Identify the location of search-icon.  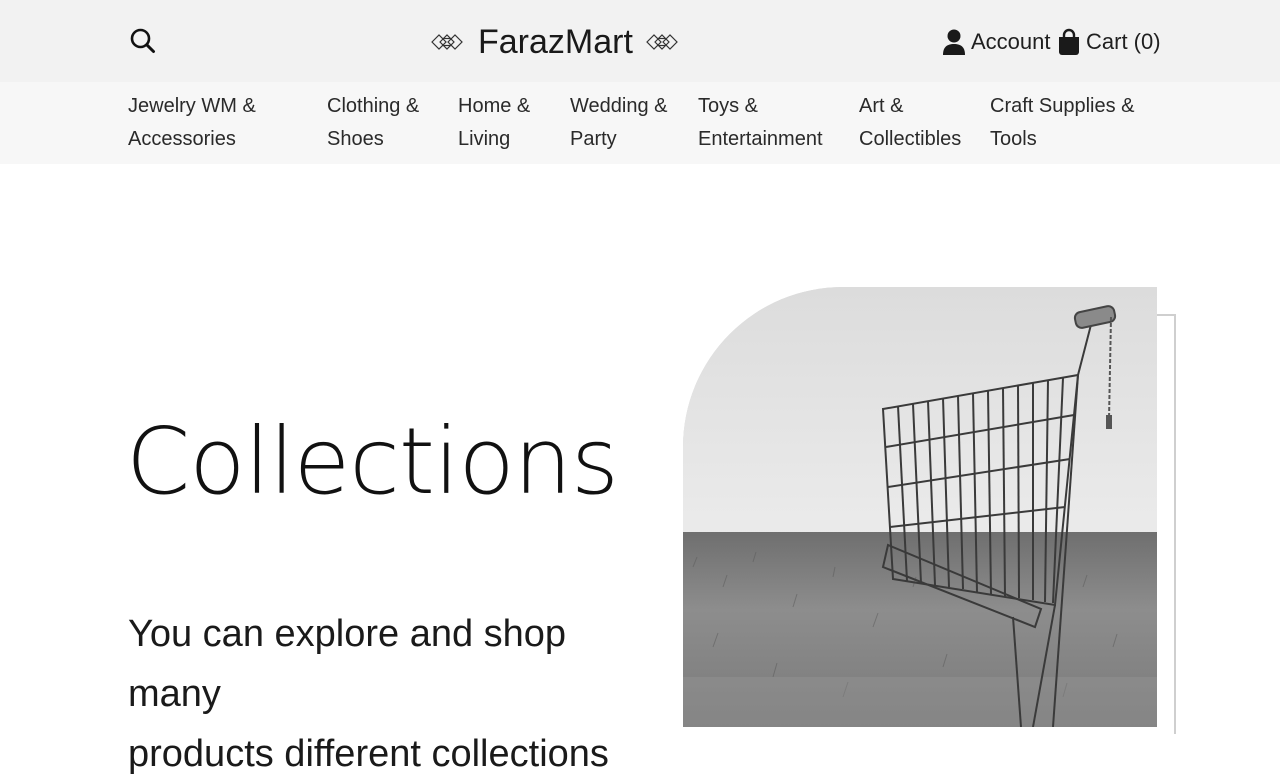
(142, 40).